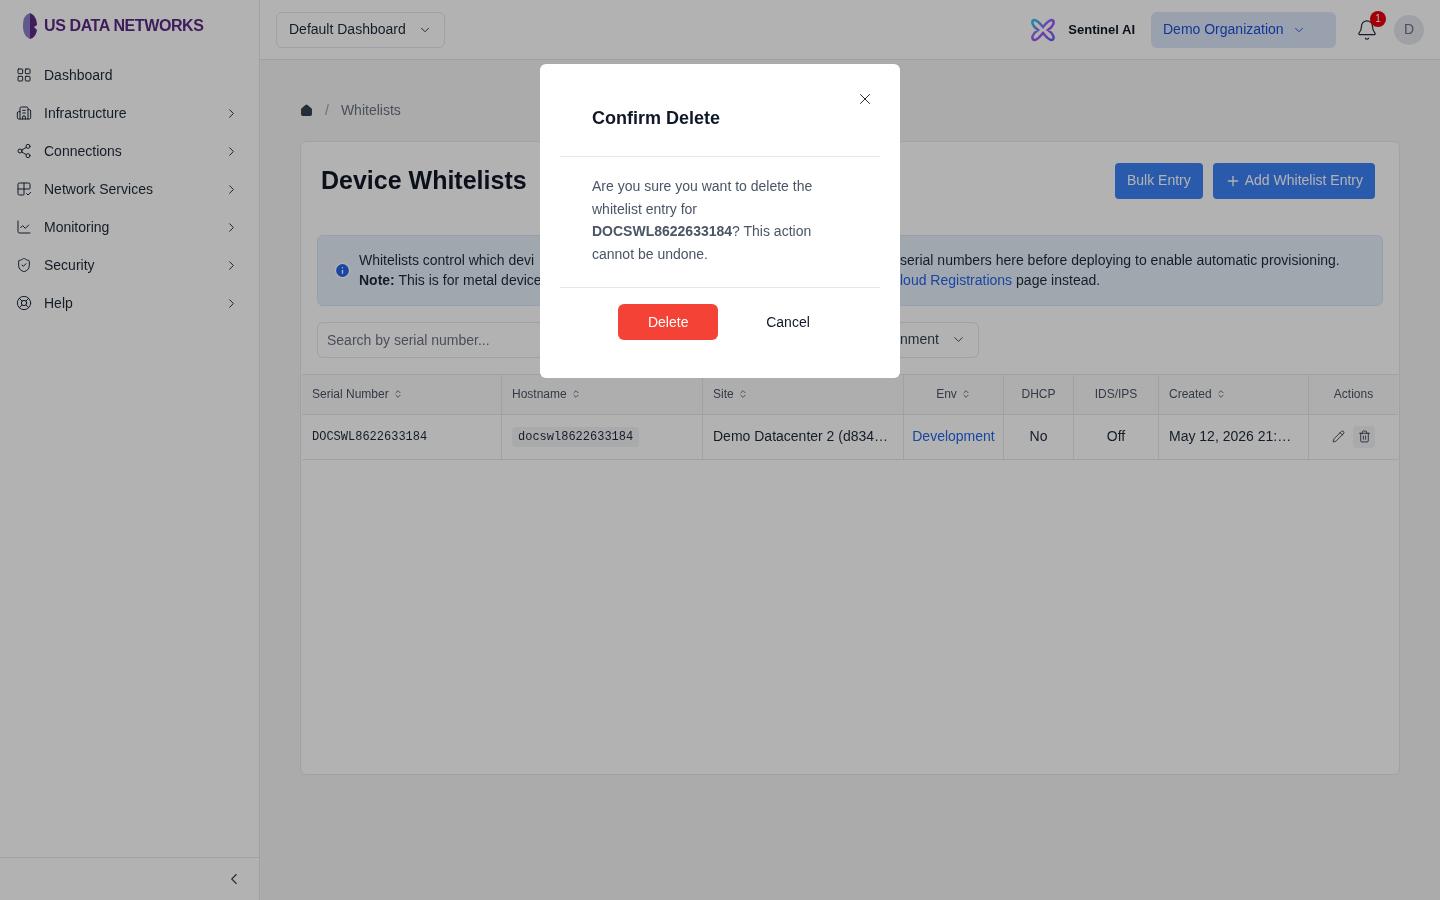 The height and width of the screenshot is (900, 1440). What do you see at coordinates (129, 303) in the screenshot?
I see `sidebar-item: Help` at bounding box center [129, 303].